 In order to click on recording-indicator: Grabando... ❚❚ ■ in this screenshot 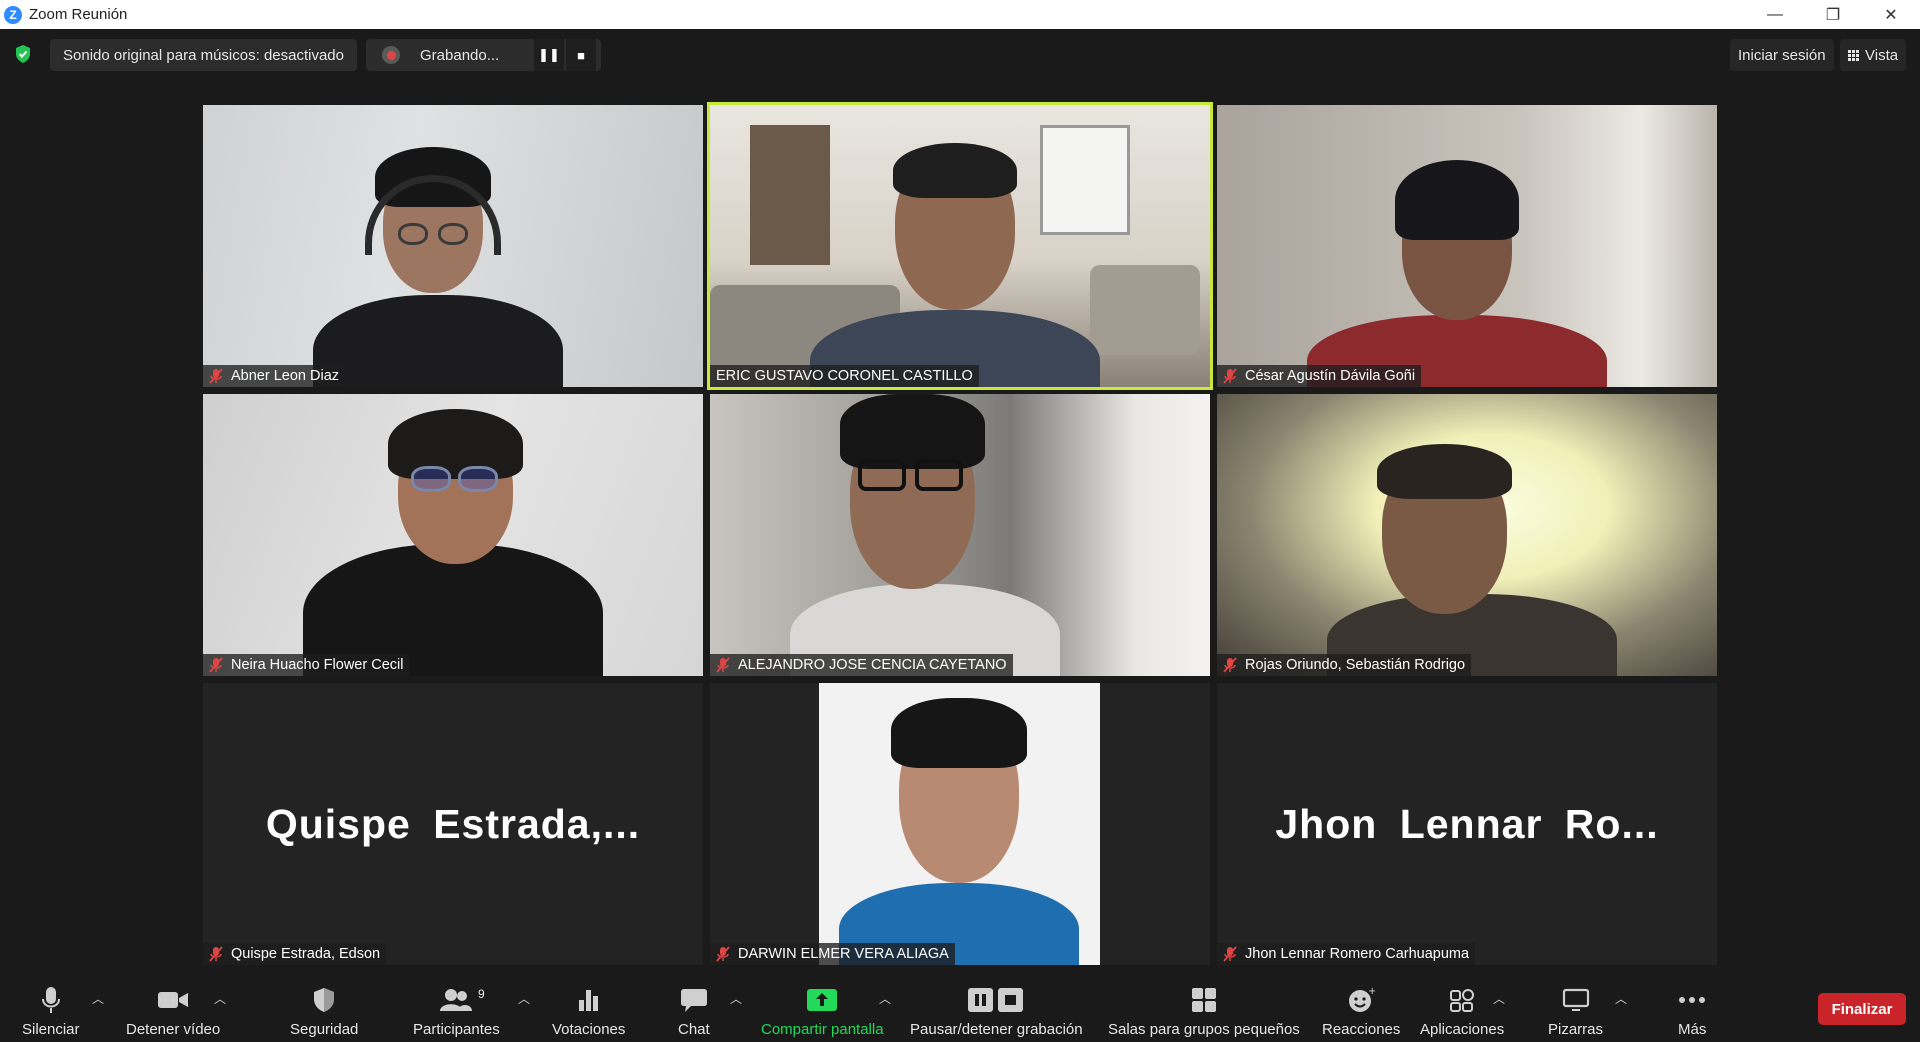, I will do `click(483, 55)`.